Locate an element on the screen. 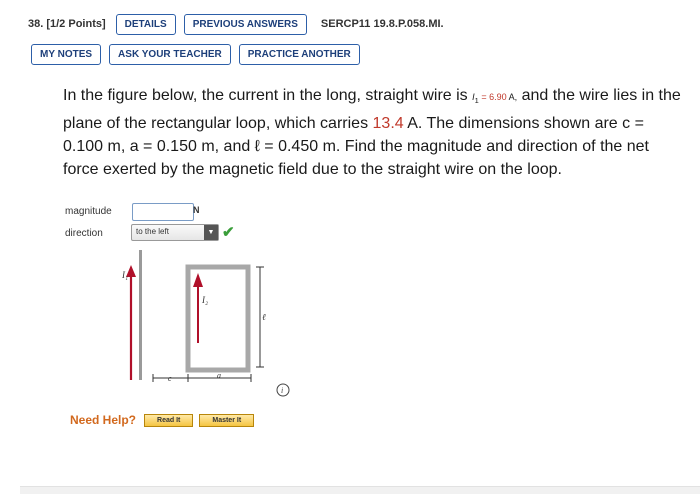  c-label: c is located at coordinates (170, 378).